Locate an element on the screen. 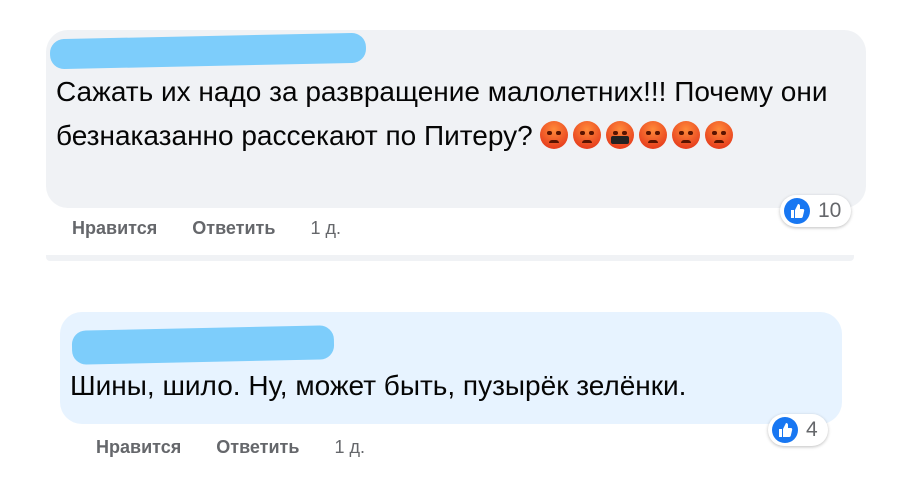  reaction-count: 10 is located at coordinates (830, 210).